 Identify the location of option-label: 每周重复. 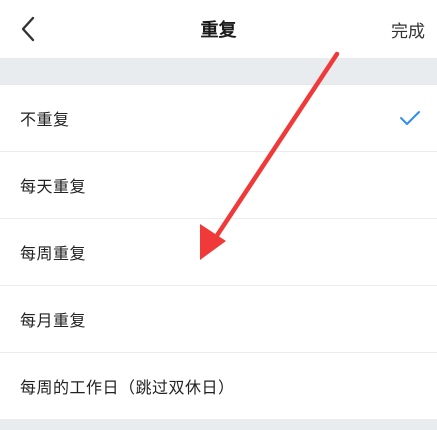
(53, 253).